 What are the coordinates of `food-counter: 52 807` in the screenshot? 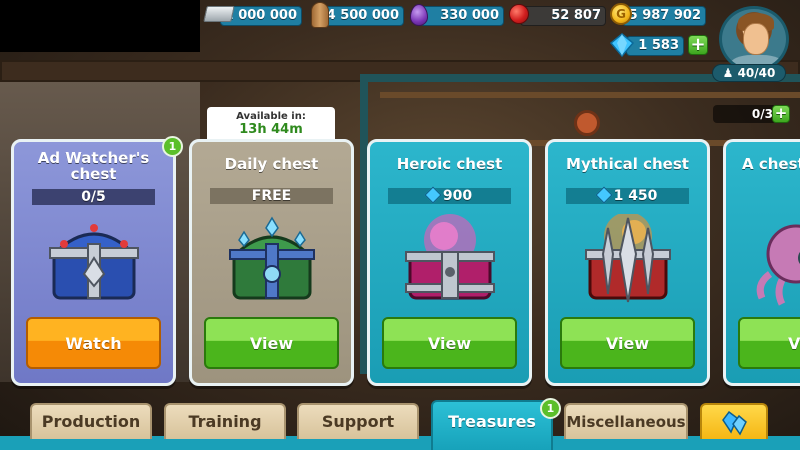 It's located at (563, 16).